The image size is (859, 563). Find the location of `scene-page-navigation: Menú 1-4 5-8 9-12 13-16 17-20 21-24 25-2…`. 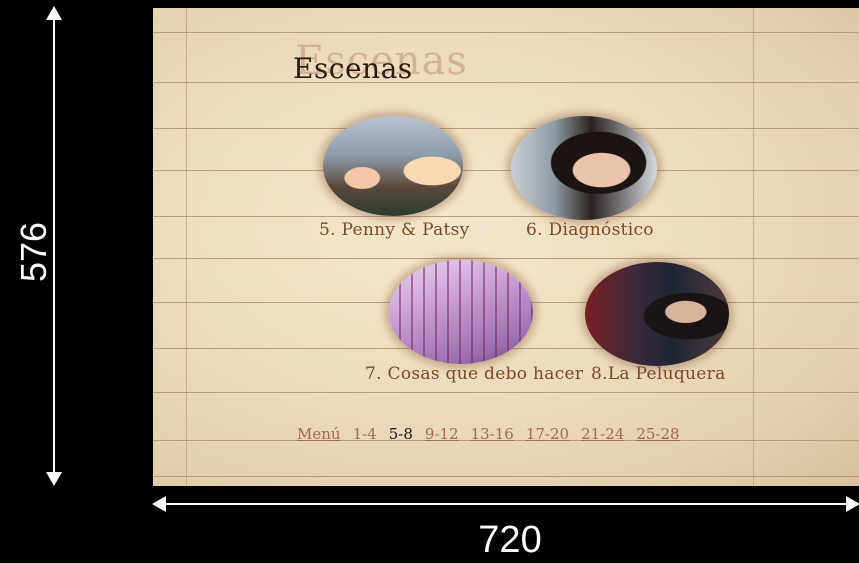

scene-page-navigation: Menú 1-4 5-8 9-12 13-16 17-20 21-24 25-2… is located at coordinates (488, 434).